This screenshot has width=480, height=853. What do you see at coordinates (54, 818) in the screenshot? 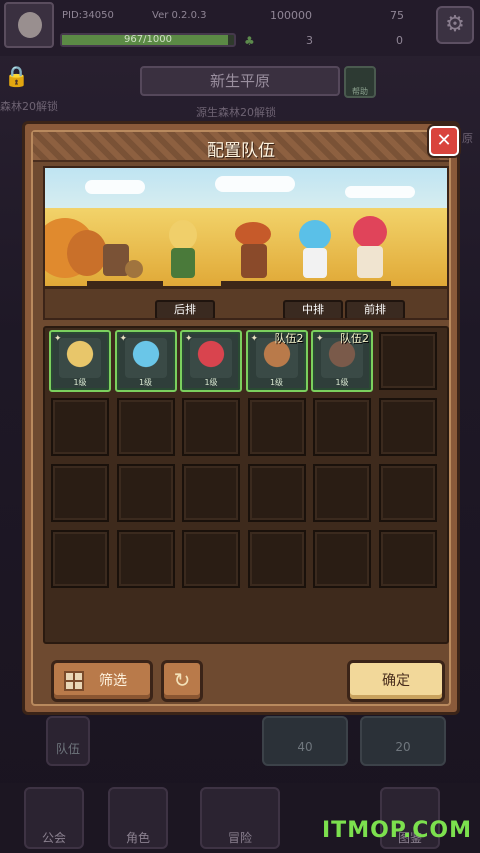
I see `nav-guild: 公会` at bounding box center [54, 818].